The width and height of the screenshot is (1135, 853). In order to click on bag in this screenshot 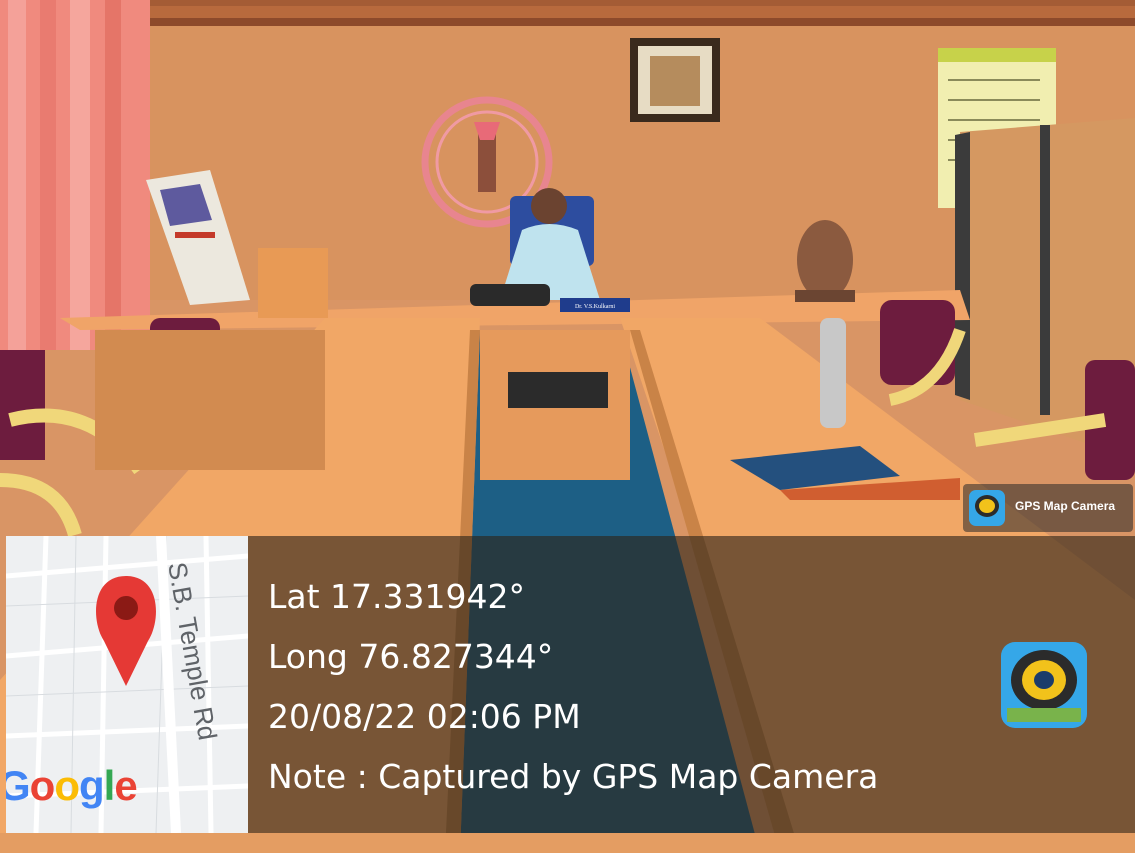, I will do `click(510, 295)`.